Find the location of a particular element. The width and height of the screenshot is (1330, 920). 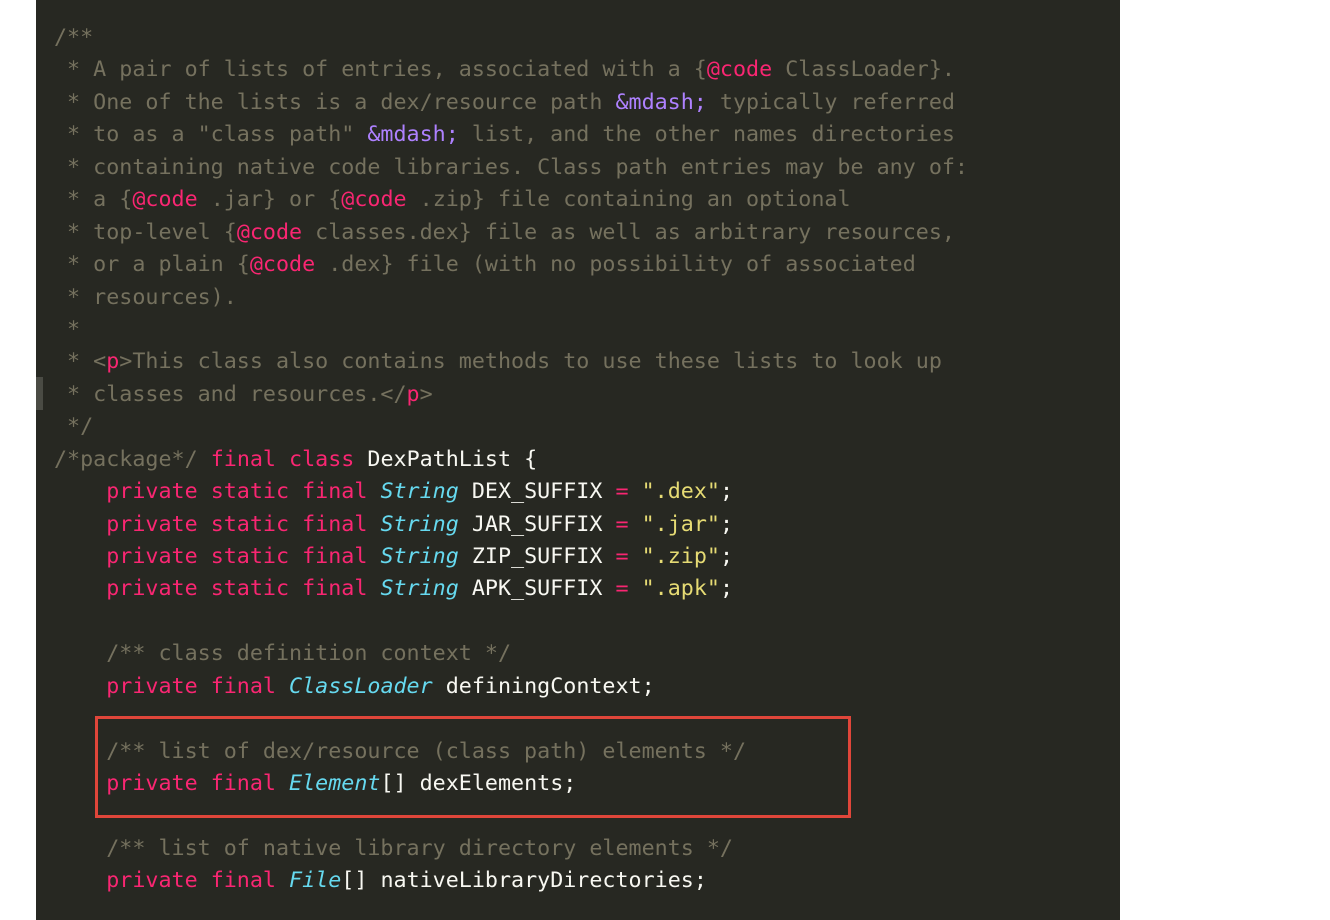

code-token: File is located at coordinates (315, 881).